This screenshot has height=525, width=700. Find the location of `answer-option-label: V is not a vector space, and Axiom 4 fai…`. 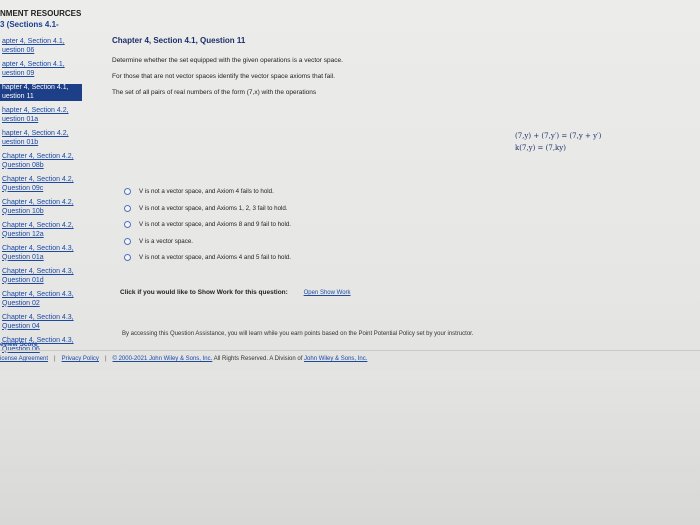

answer-option-label: V is not a vector space, and Axiom 4 fai… is located at coordinates (206, 191).